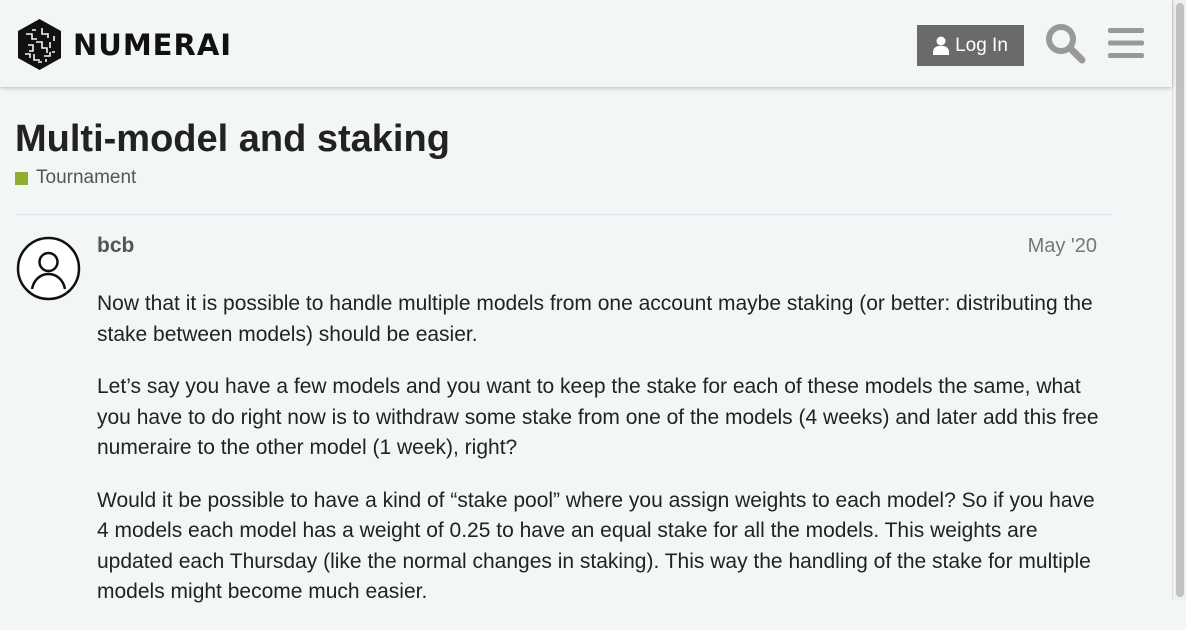 The width and height of the screenshot is (1186, 630). I want to click on numerai-logo-icon, so click(39, 44).